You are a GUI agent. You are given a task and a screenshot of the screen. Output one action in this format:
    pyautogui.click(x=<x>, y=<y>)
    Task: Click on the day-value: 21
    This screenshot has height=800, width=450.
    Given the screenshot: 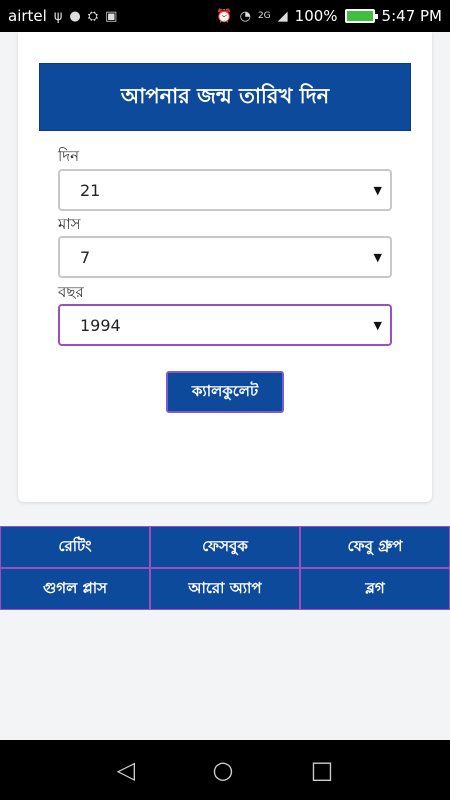 What is the action you would take?
    pyautogui.click(x=90, y=190)
    